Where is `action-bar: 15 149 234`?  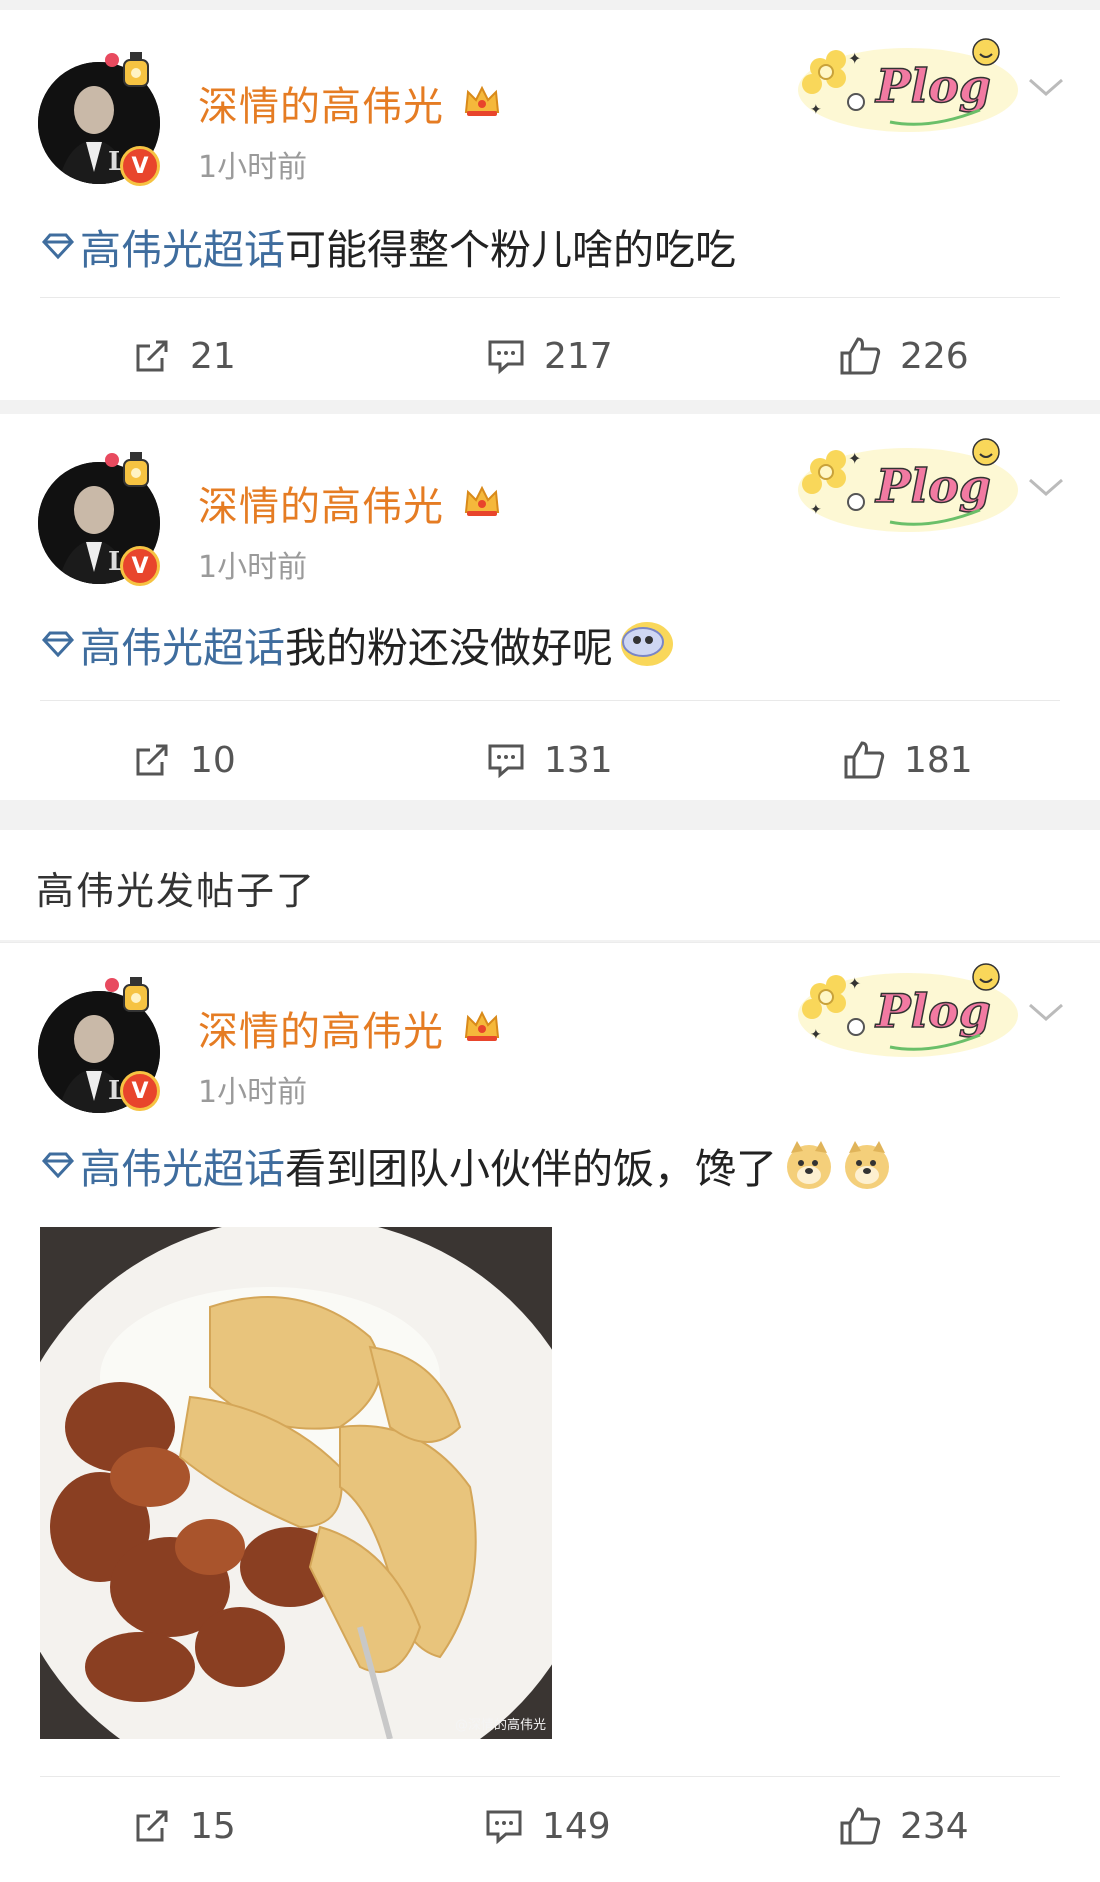 action-bar: 15 149 234 is located at coordinates (550, 1826).